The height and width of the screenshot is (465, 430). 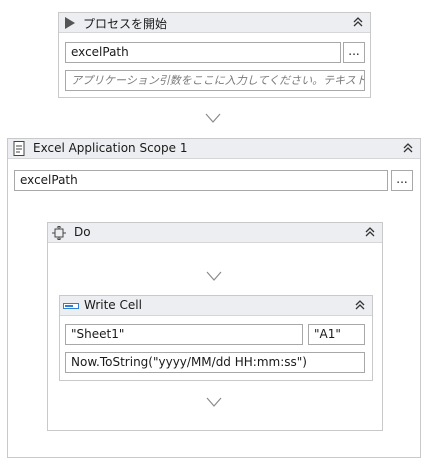 What do you see at coordinates (59, 233) in the screenshot?
I see `sequence-icon` at bounding box center [59, 233].